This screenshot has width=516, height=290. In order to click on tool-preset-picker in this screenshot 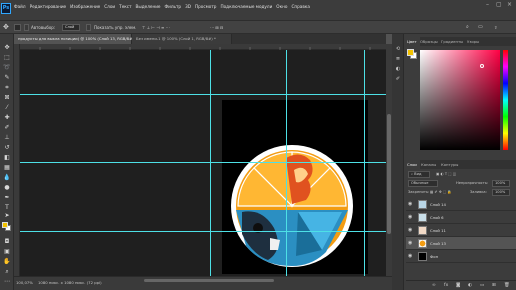, I will do `click(17, 27)`.